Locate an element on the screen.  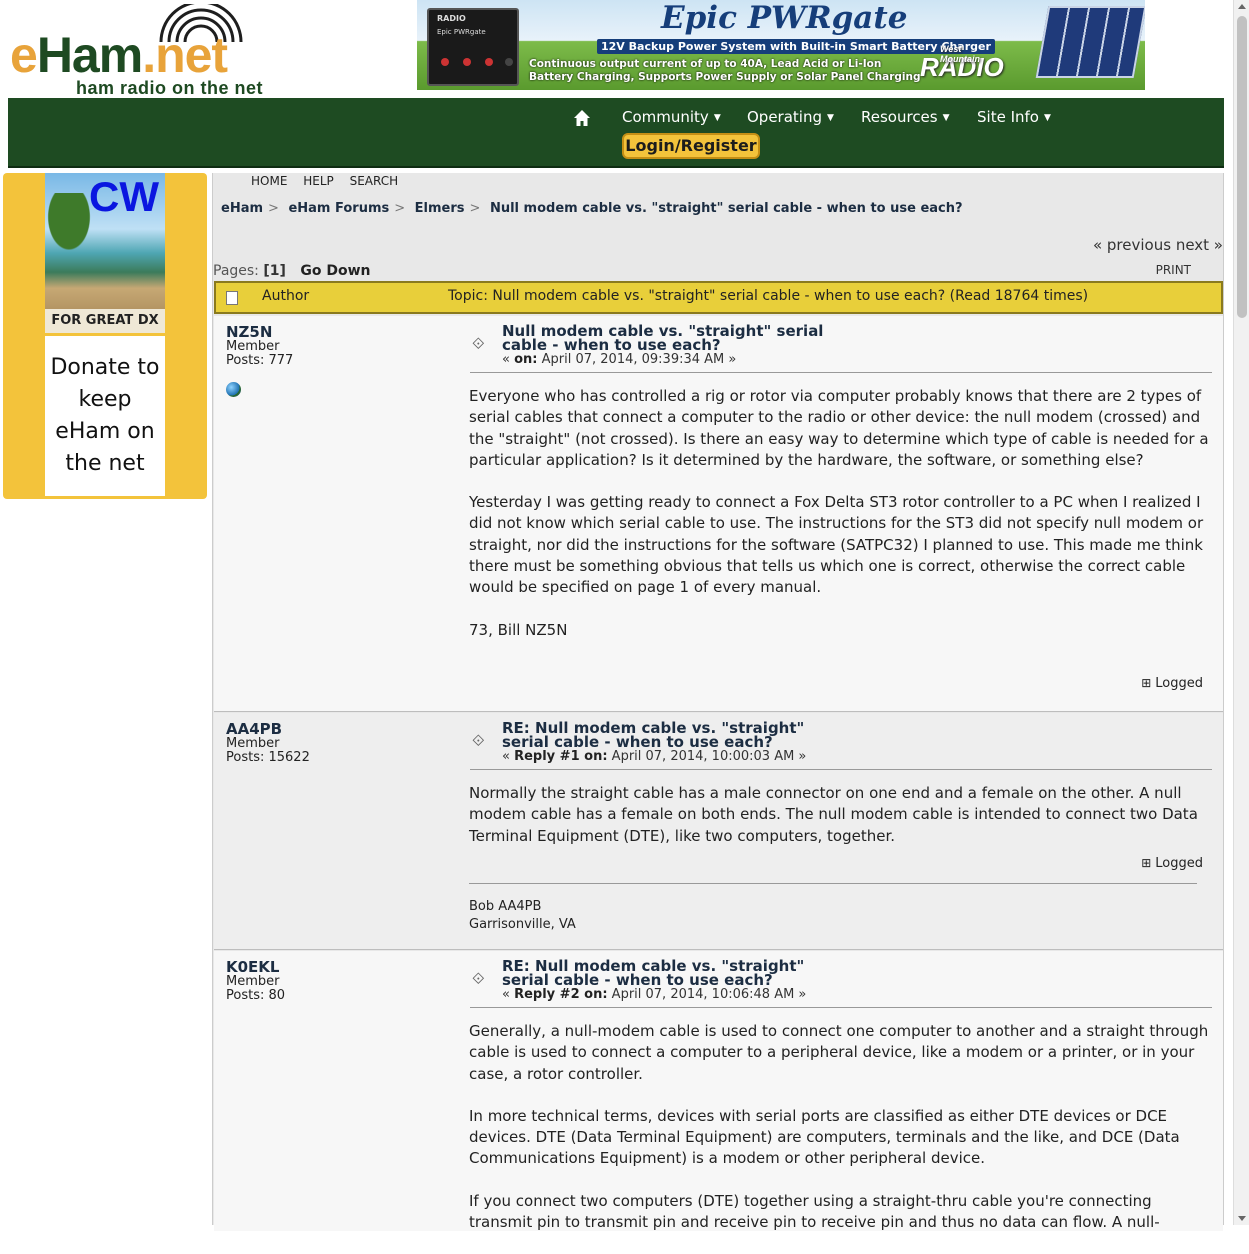
help-link: HELP is located at coordinates (318, 181).